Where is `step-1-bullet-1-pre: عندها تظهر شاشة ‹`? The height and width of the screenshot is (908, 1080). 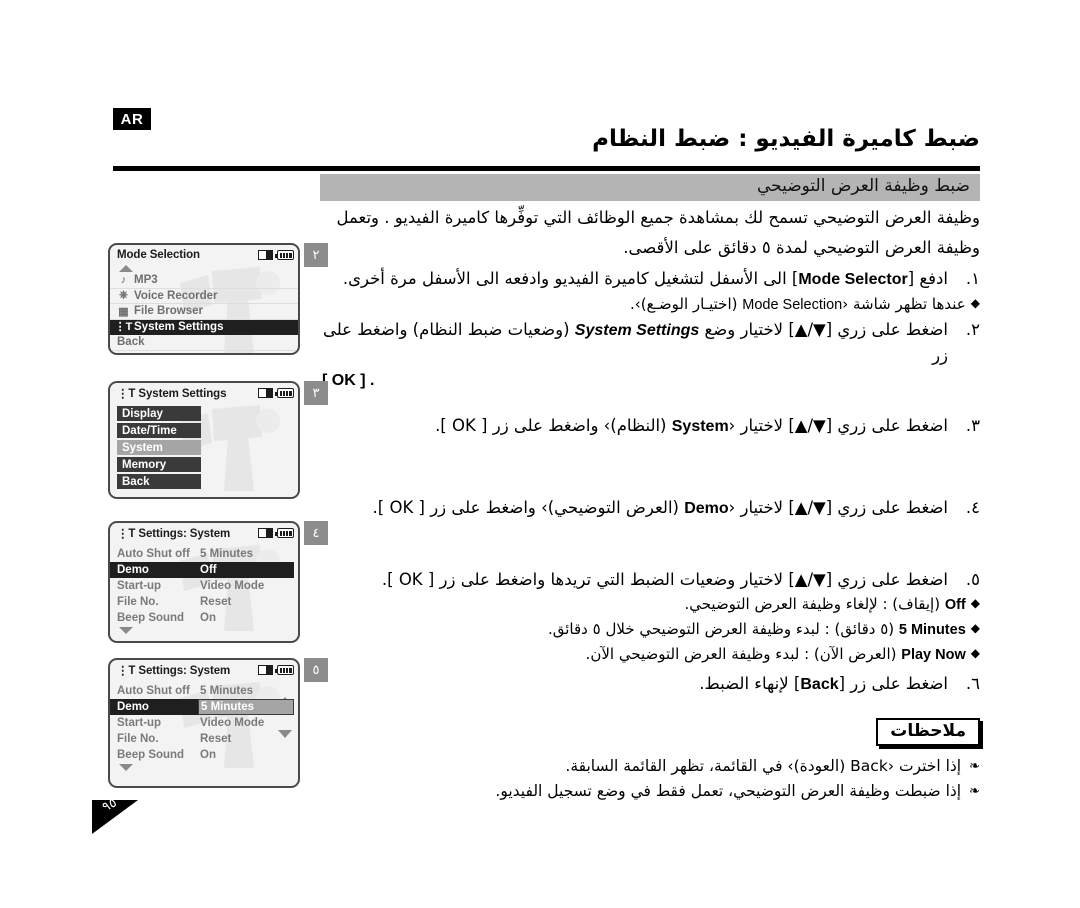 step-1-bullet-1-pre: عندها تظهر شاشة ‹ is located at coordinates (904, 304).